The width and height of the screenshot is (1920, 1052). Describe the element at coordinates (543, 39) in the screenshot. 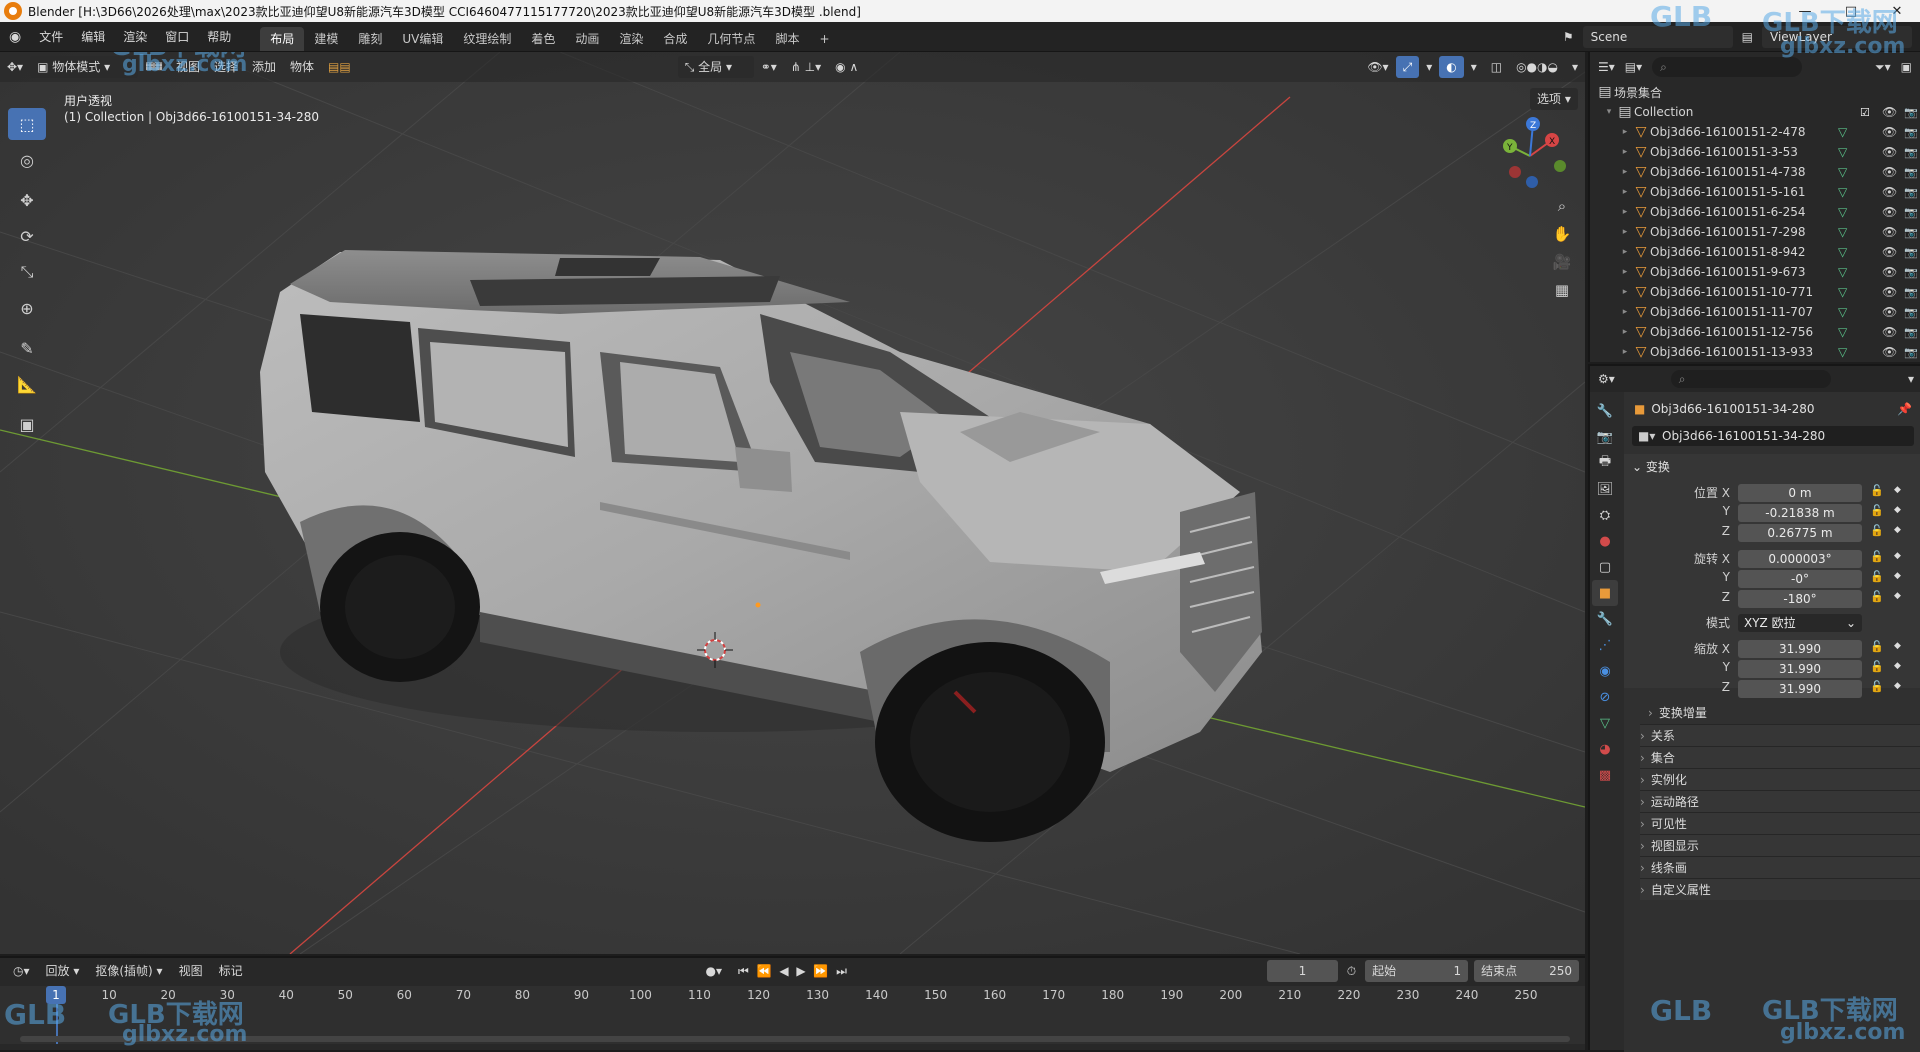

I see `tab-shading: 着色` at that location.